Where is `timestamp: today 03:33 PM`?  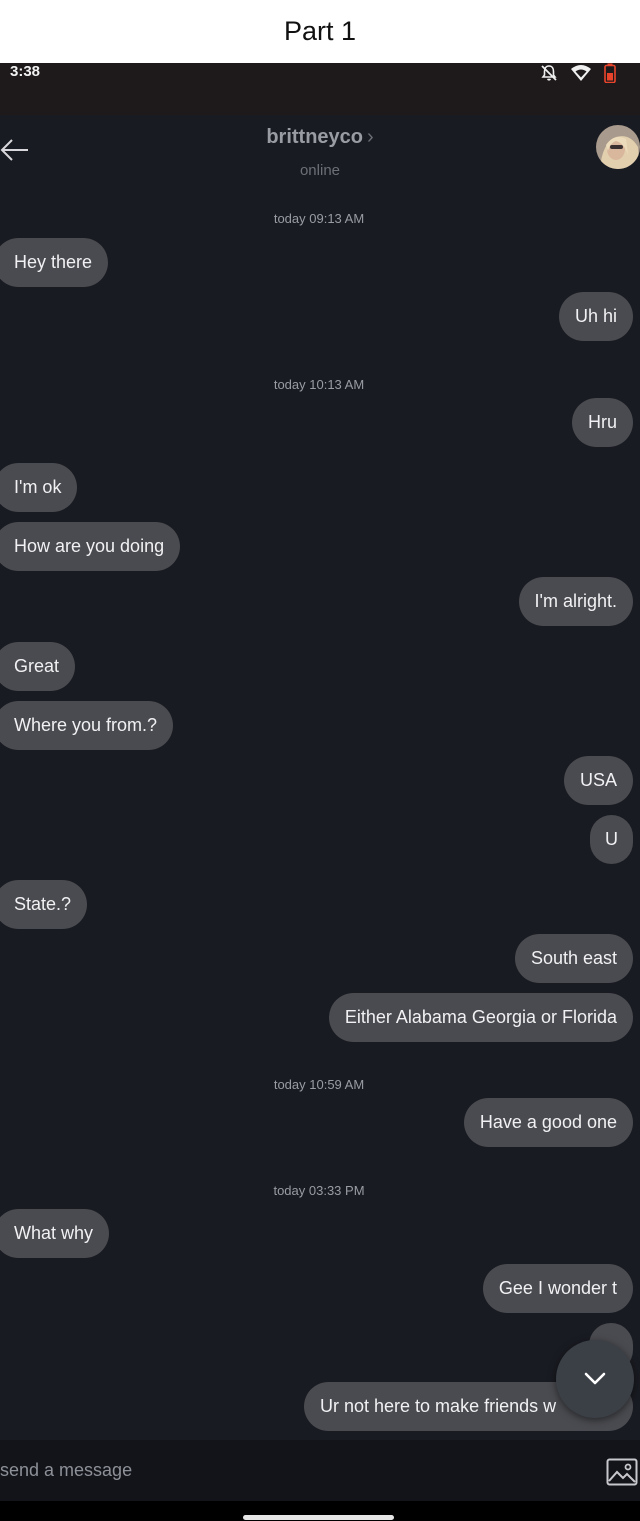
timestamp: today 03:33 PM is located at coordinates (319, 1190).